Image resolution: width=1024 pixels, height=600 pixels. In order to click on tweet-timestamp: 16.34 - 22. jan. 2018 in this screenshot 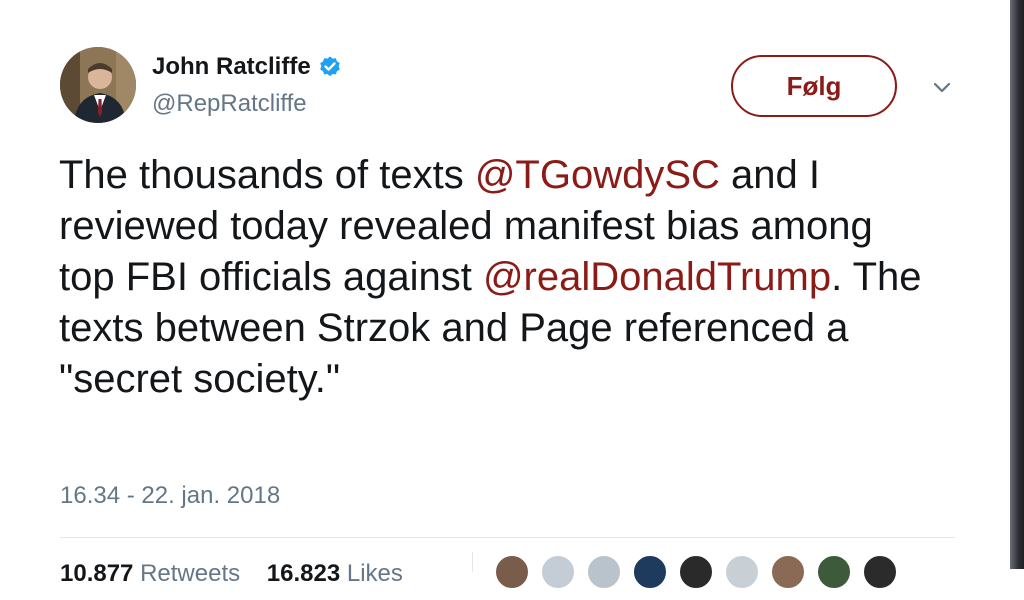, I will do `click(170, 496)`.